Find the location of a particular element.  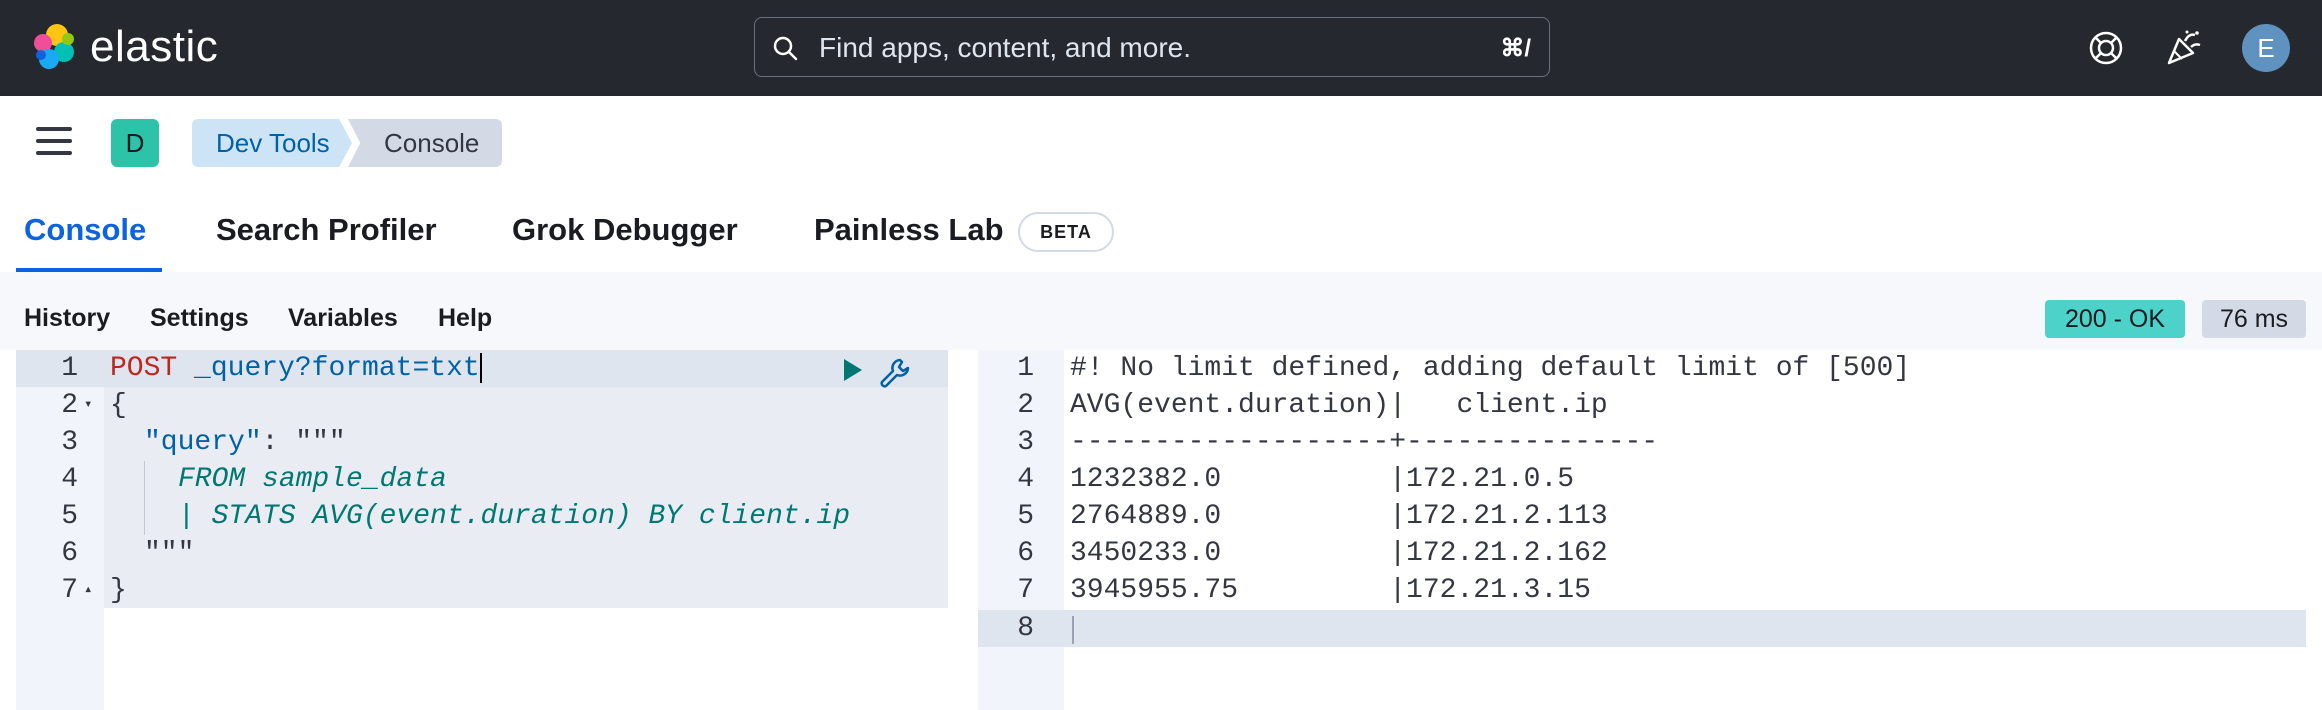

global-search: ⌘/ is located at coordinates (1152, 47).